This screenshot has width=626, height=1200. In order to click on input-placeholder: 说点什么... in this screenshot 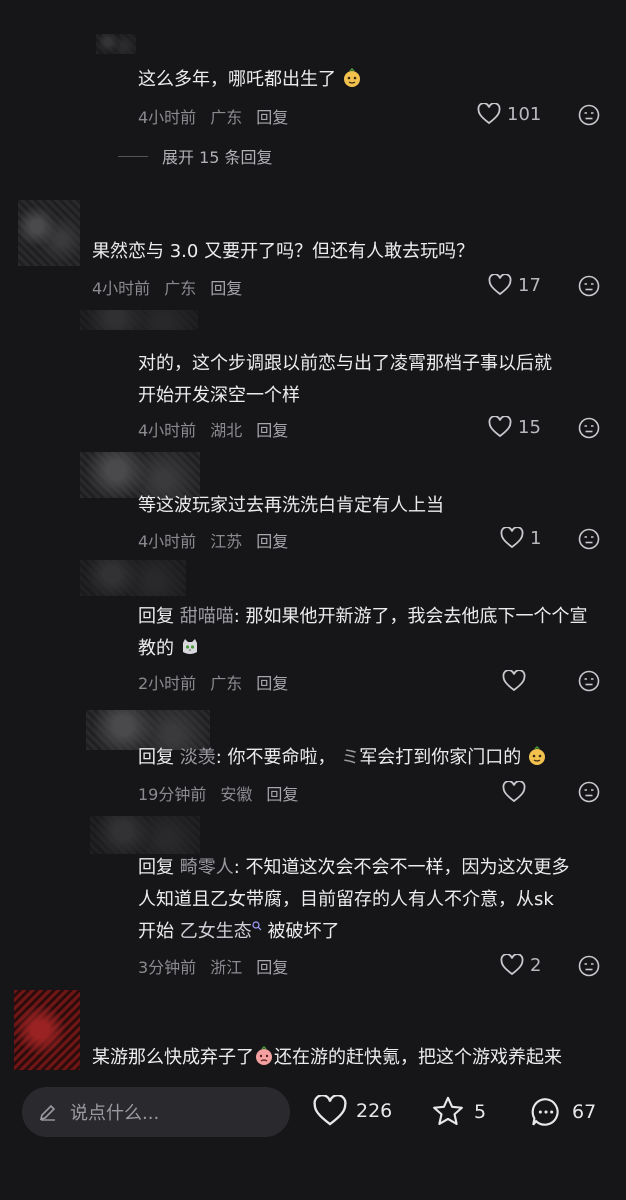, I will do `click(115, 1113)`.